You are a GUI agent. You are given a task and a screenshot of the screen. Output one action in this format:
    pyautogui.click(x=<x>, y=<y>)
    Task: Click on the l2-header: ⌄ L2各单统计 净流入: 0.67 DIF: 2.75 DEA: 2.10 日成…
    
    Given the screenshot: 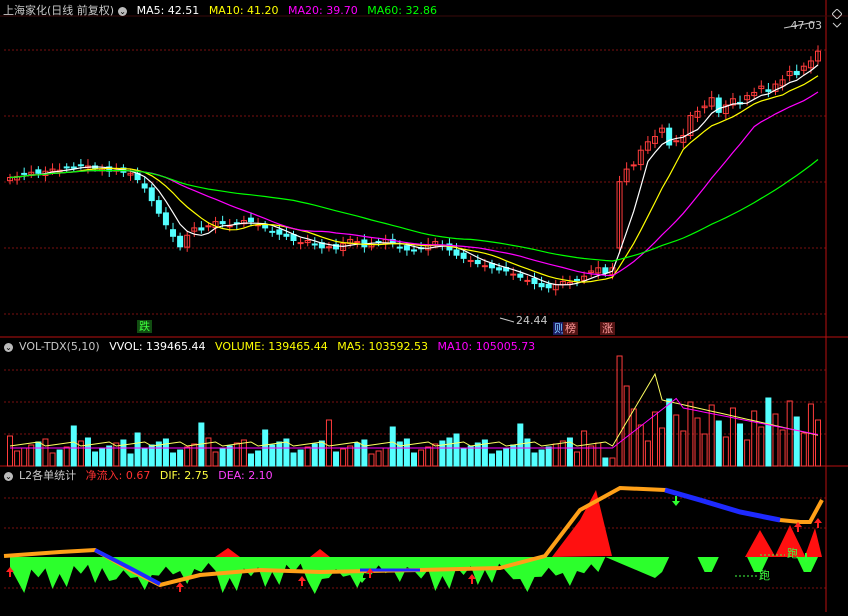 What is the action you would take?
    pyautogui.click(x=181, y=476)
    